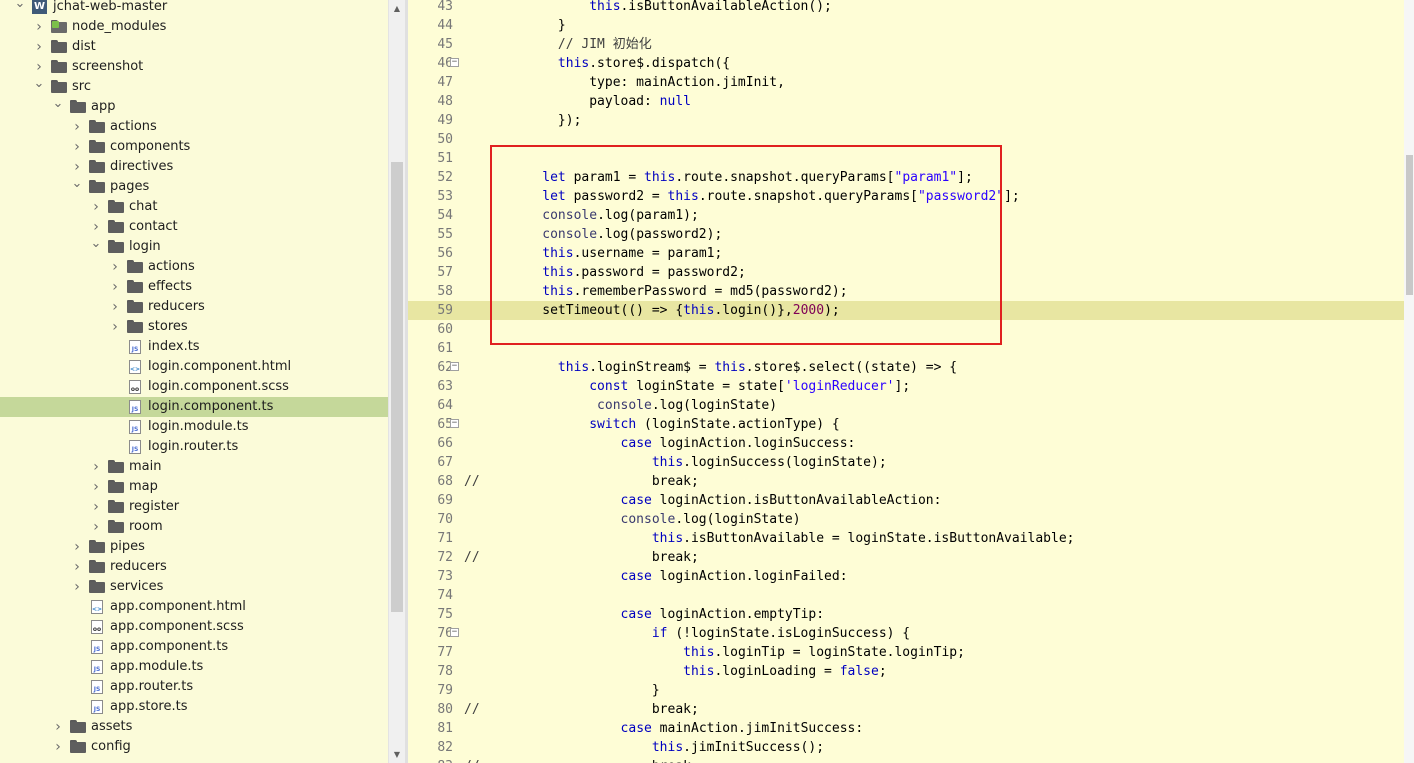 Image resolution: width=1414 pixels, height=763 pixels. Describe the element at coordinates (908, 633) in the screenshot. I see `code-line: 76− if (!loginState.isLoginSuccess) {` at that location.